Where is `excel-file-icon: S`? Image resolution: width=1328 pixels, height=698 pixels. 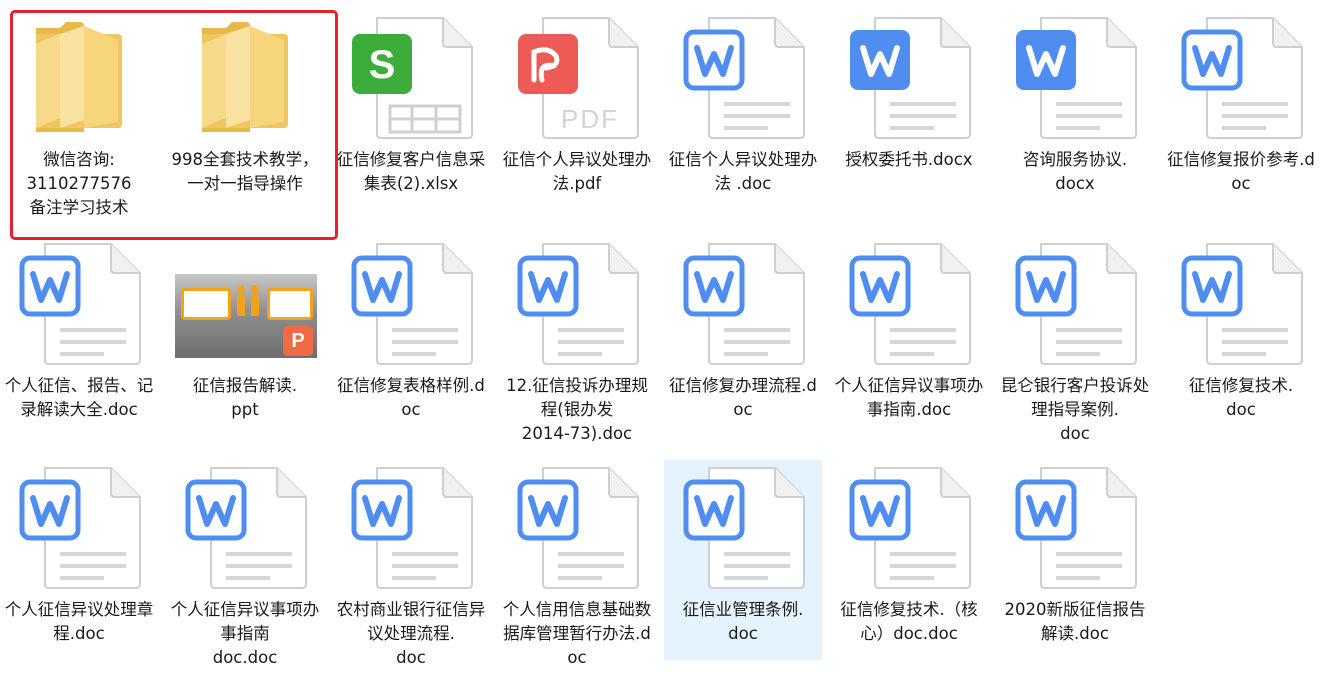
excel-file-icon: S is located at coordinates (411, 77).